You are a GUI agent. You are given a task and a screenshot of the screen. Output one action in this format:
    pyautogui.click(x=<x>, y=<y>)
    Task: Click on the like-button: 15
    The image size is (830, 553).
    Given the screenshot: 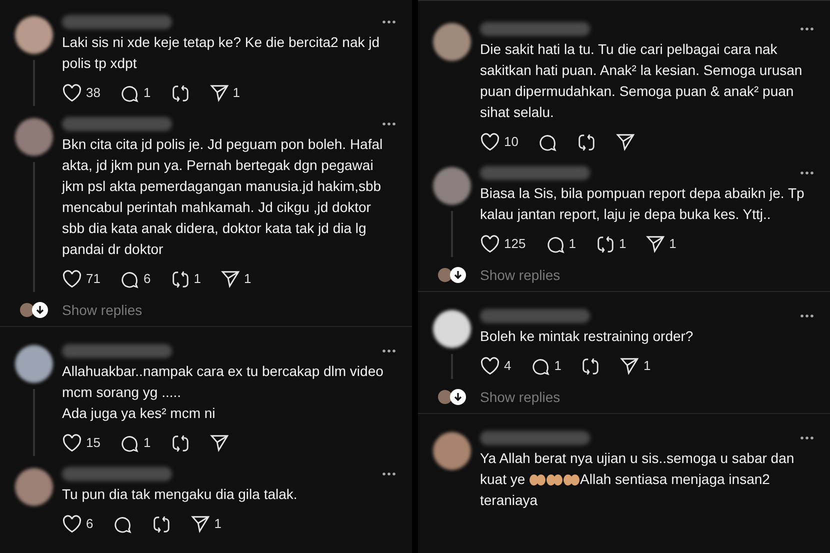 What is the action you would take?
    pyautogui.click(x=81, y=443)
    